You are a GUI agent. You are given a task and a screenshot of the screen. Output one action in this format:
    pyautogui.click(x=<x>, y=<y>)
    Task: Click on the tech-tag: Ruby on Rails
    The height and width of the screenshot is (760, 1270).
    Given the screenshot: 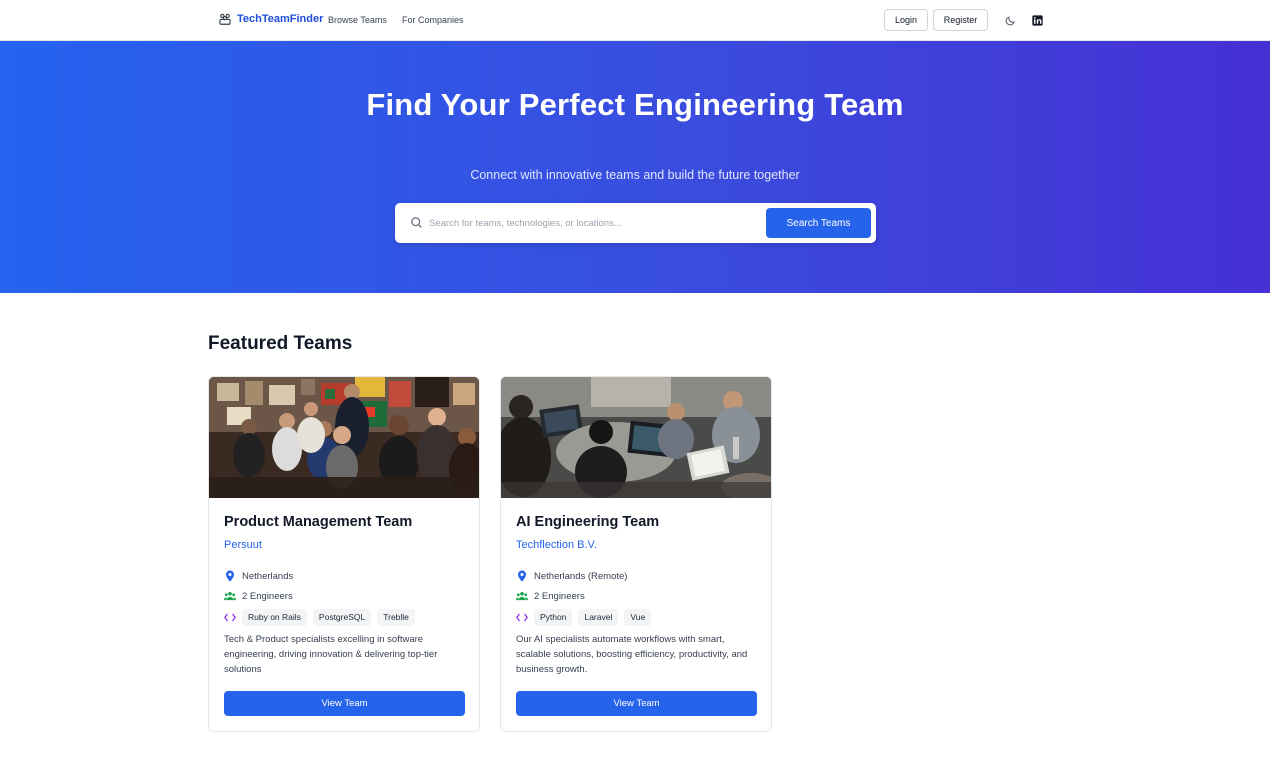 What is the action you would take?
    pyautogui.click(x=274, y=617)
    